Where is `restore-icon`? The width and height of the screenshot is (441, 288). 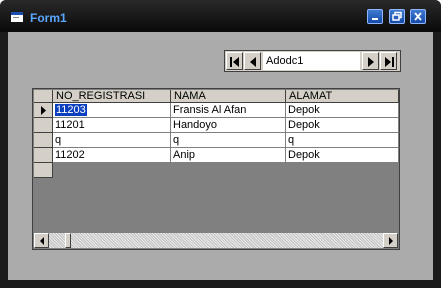
restore-icon is located at coordinates (397, 16).